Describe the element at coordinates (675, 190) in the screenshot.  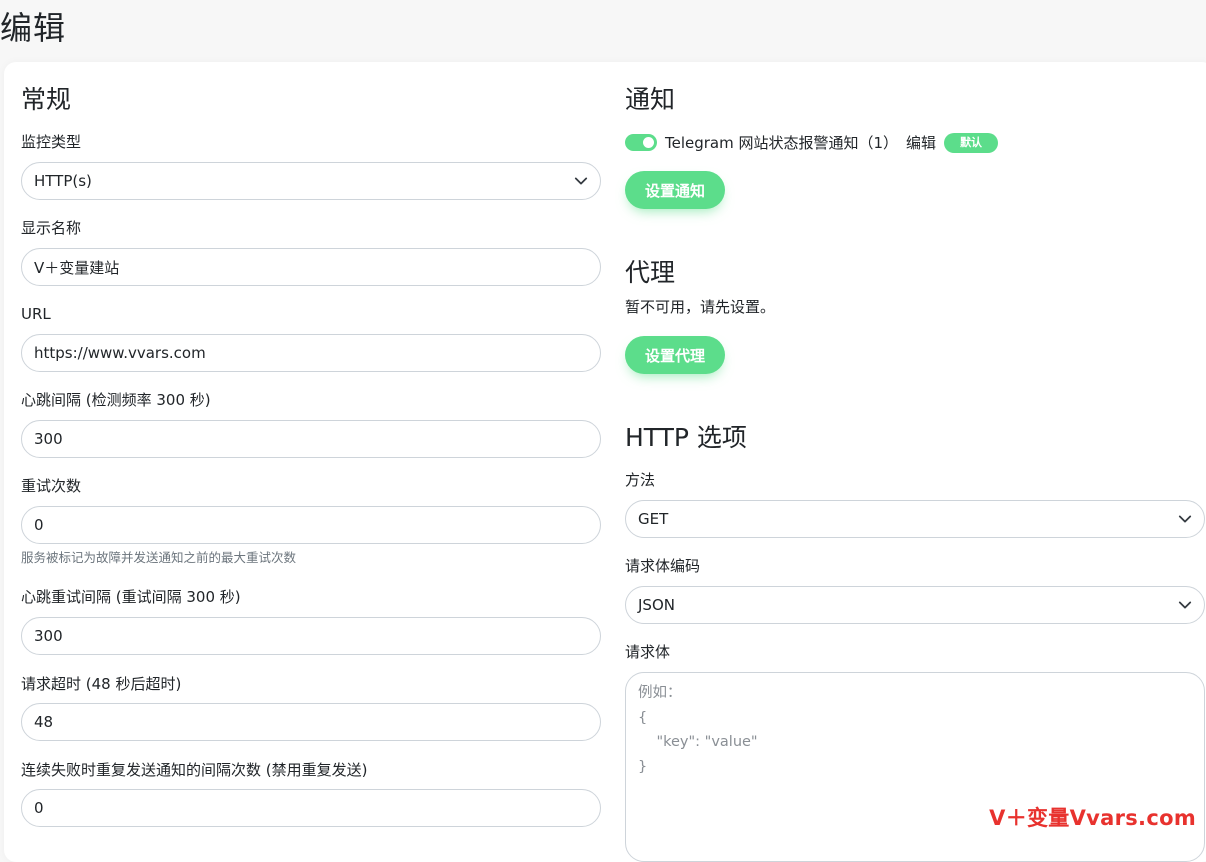
I see `setup-notification-button: 设置通知` at that location.